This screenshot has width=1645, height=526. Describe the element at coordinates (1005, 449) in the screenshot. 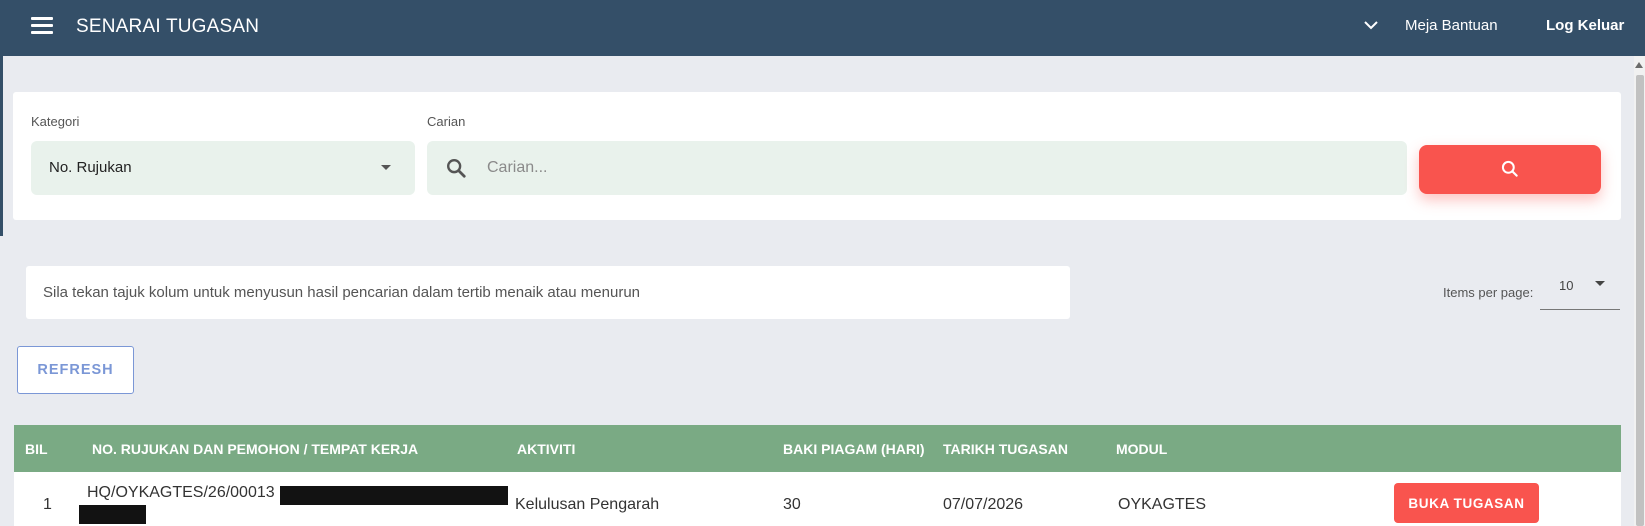

I see `column-header-task-date: TARIKH TUGASAN` at that location.